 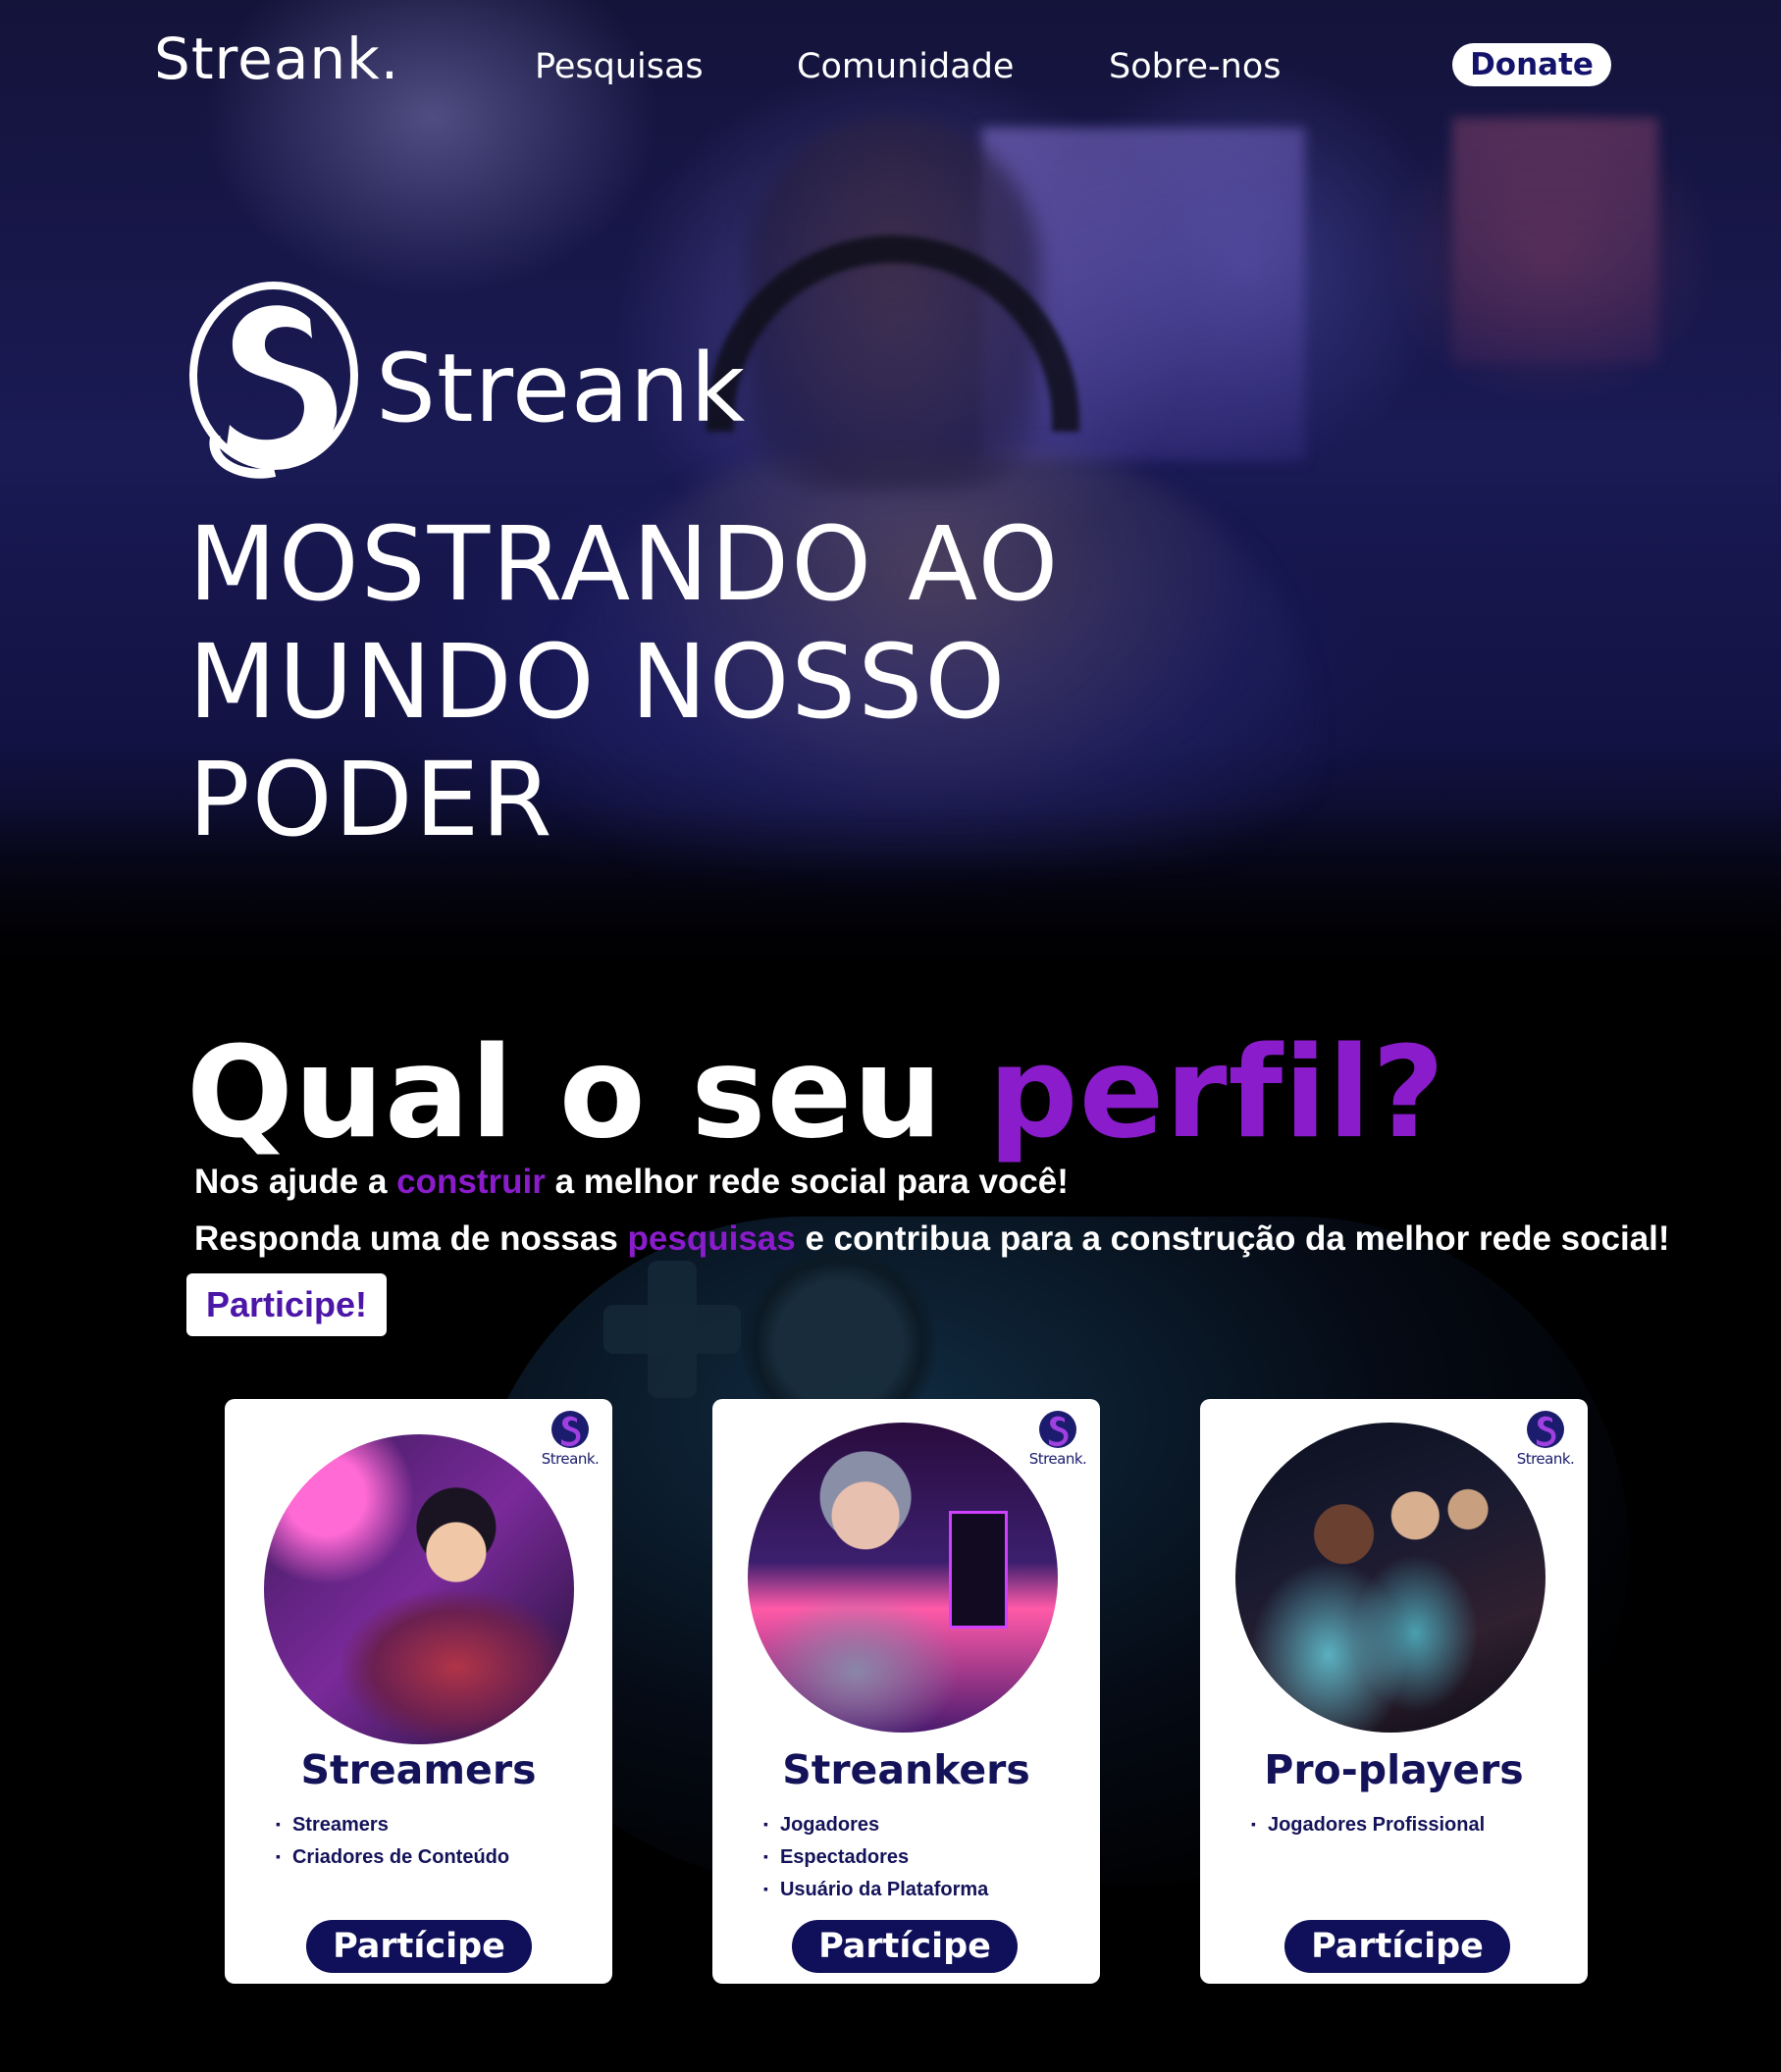 I want to click on card-title: Pro-players, so click(x=1394, y=1769).